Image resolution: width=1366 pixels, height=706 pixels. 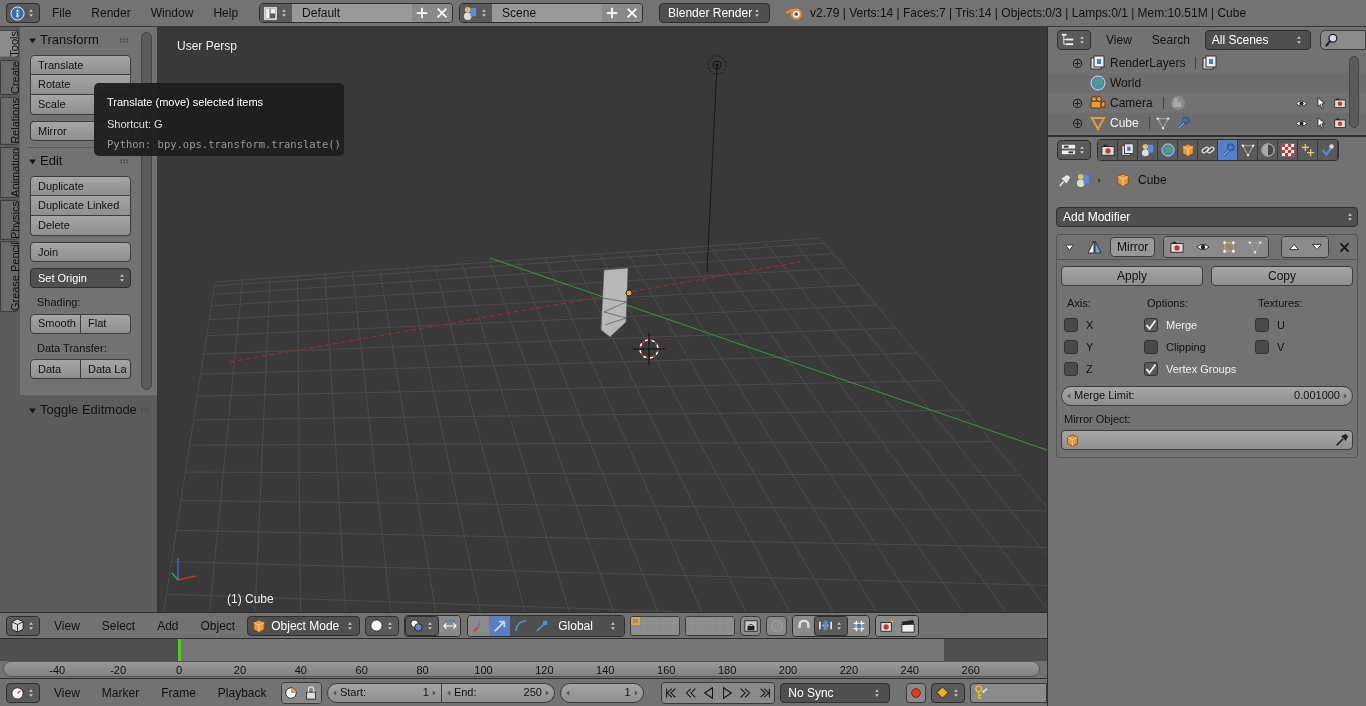 What do you see at coordinates (1126, 83) in the screenshot?
I see `outliner-item: World` at bounding box center [1126, 83].